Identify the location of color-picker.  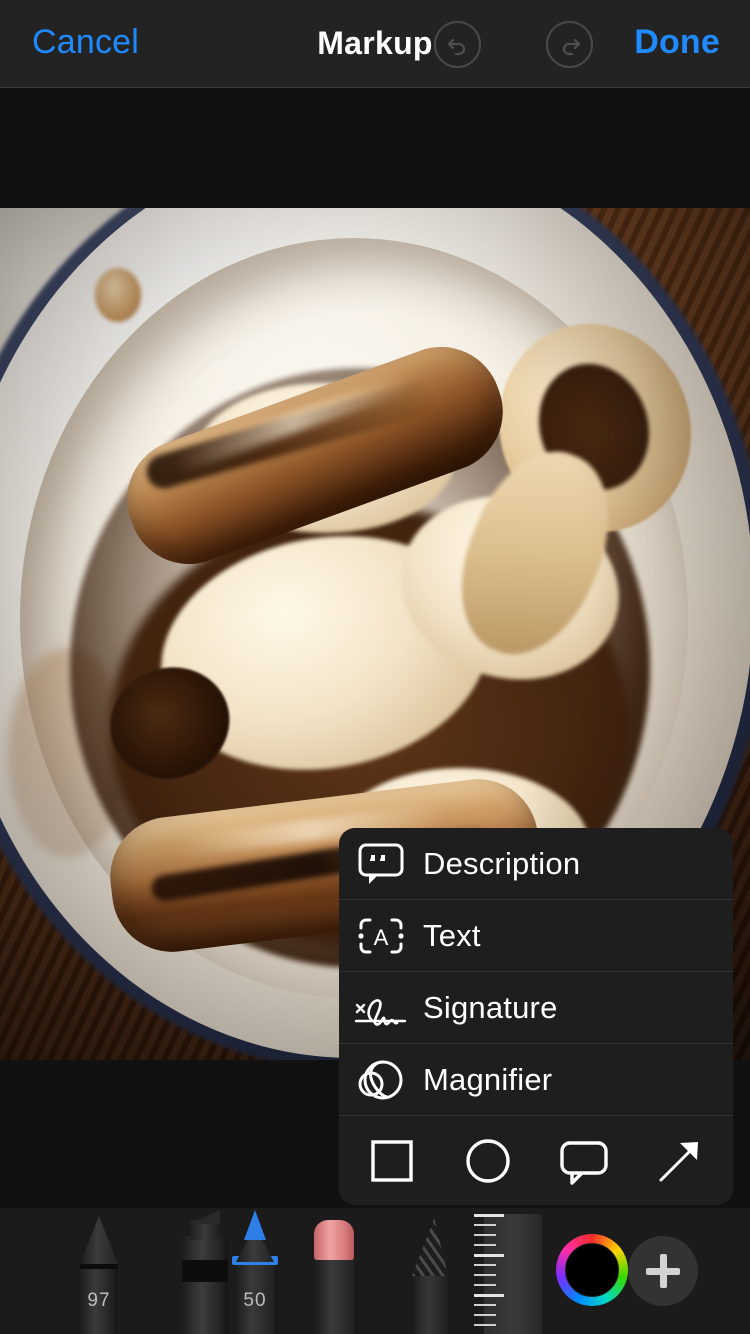
(592, 1270).